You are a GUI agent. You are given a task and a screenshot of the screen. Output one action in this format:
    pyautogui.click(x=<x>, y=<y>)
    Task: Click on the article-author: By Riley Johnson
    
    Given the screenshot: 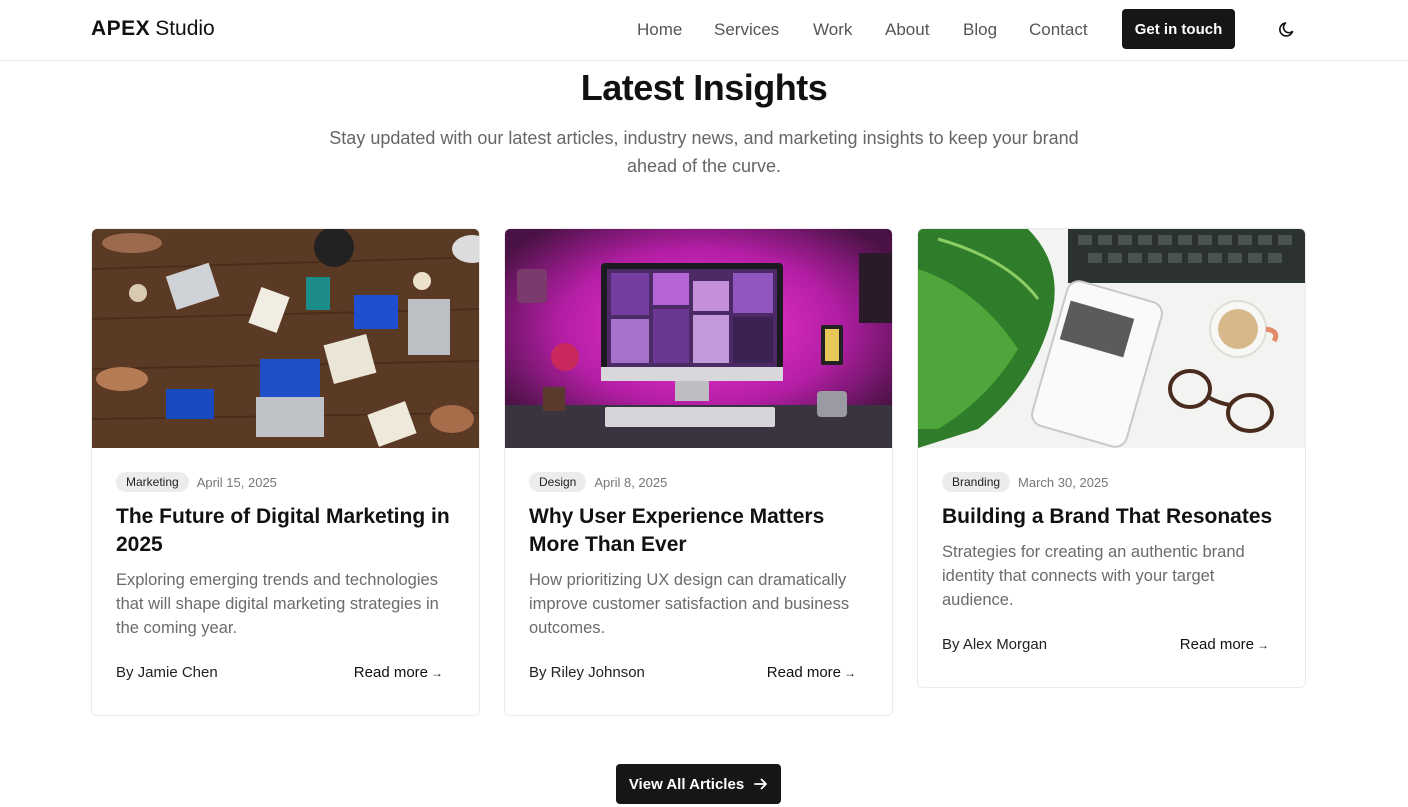 What is the action you would take?
    pyautogui.click(x=587, y=672)
    